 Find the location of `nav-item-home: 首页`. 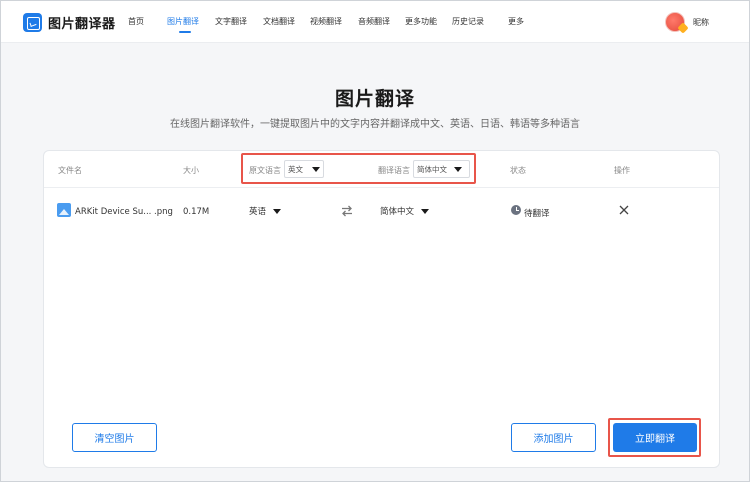

nav-item-home: 首页 is located at coordinates (136, 21).